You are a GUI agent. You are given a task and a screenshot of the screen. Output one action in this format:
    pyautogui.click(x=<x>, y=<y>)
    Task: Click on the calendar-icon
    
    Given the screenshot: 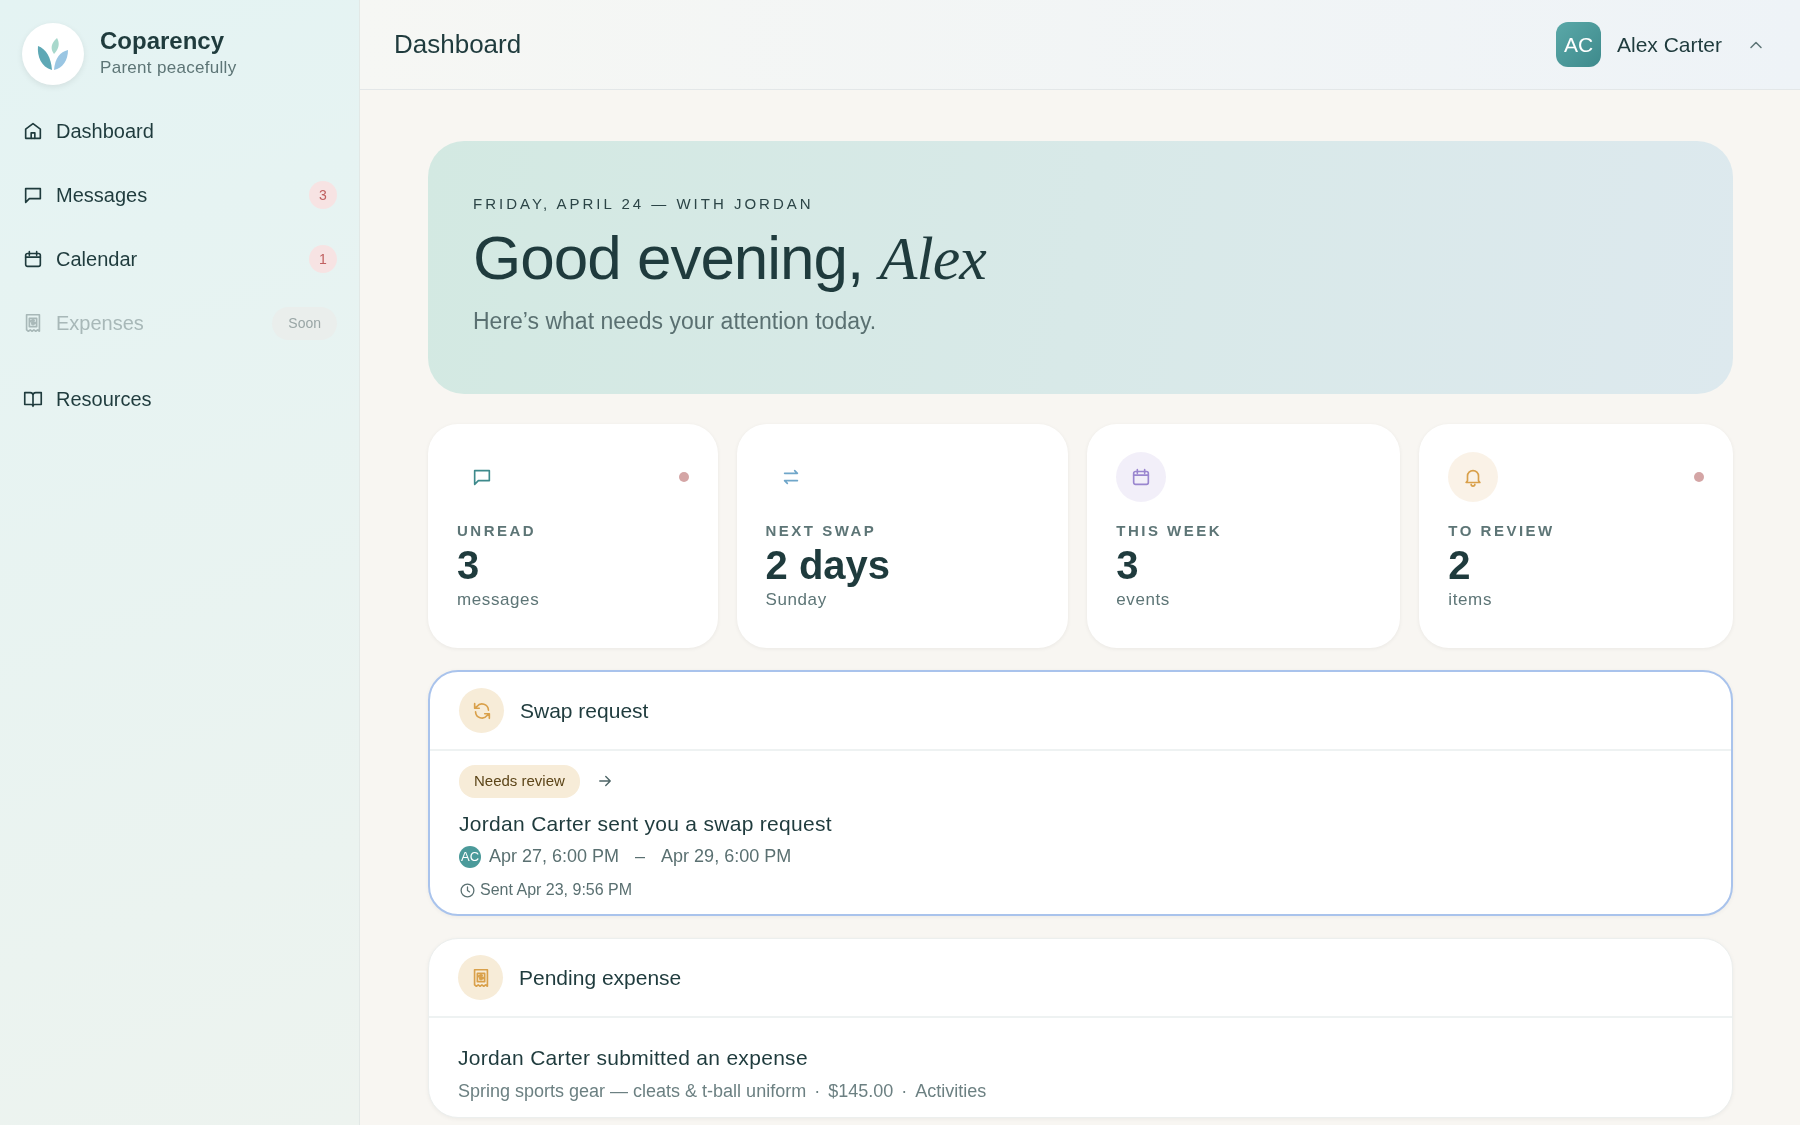 What is the action you would take?
    pyautogui.click(x=33, y=259)
    